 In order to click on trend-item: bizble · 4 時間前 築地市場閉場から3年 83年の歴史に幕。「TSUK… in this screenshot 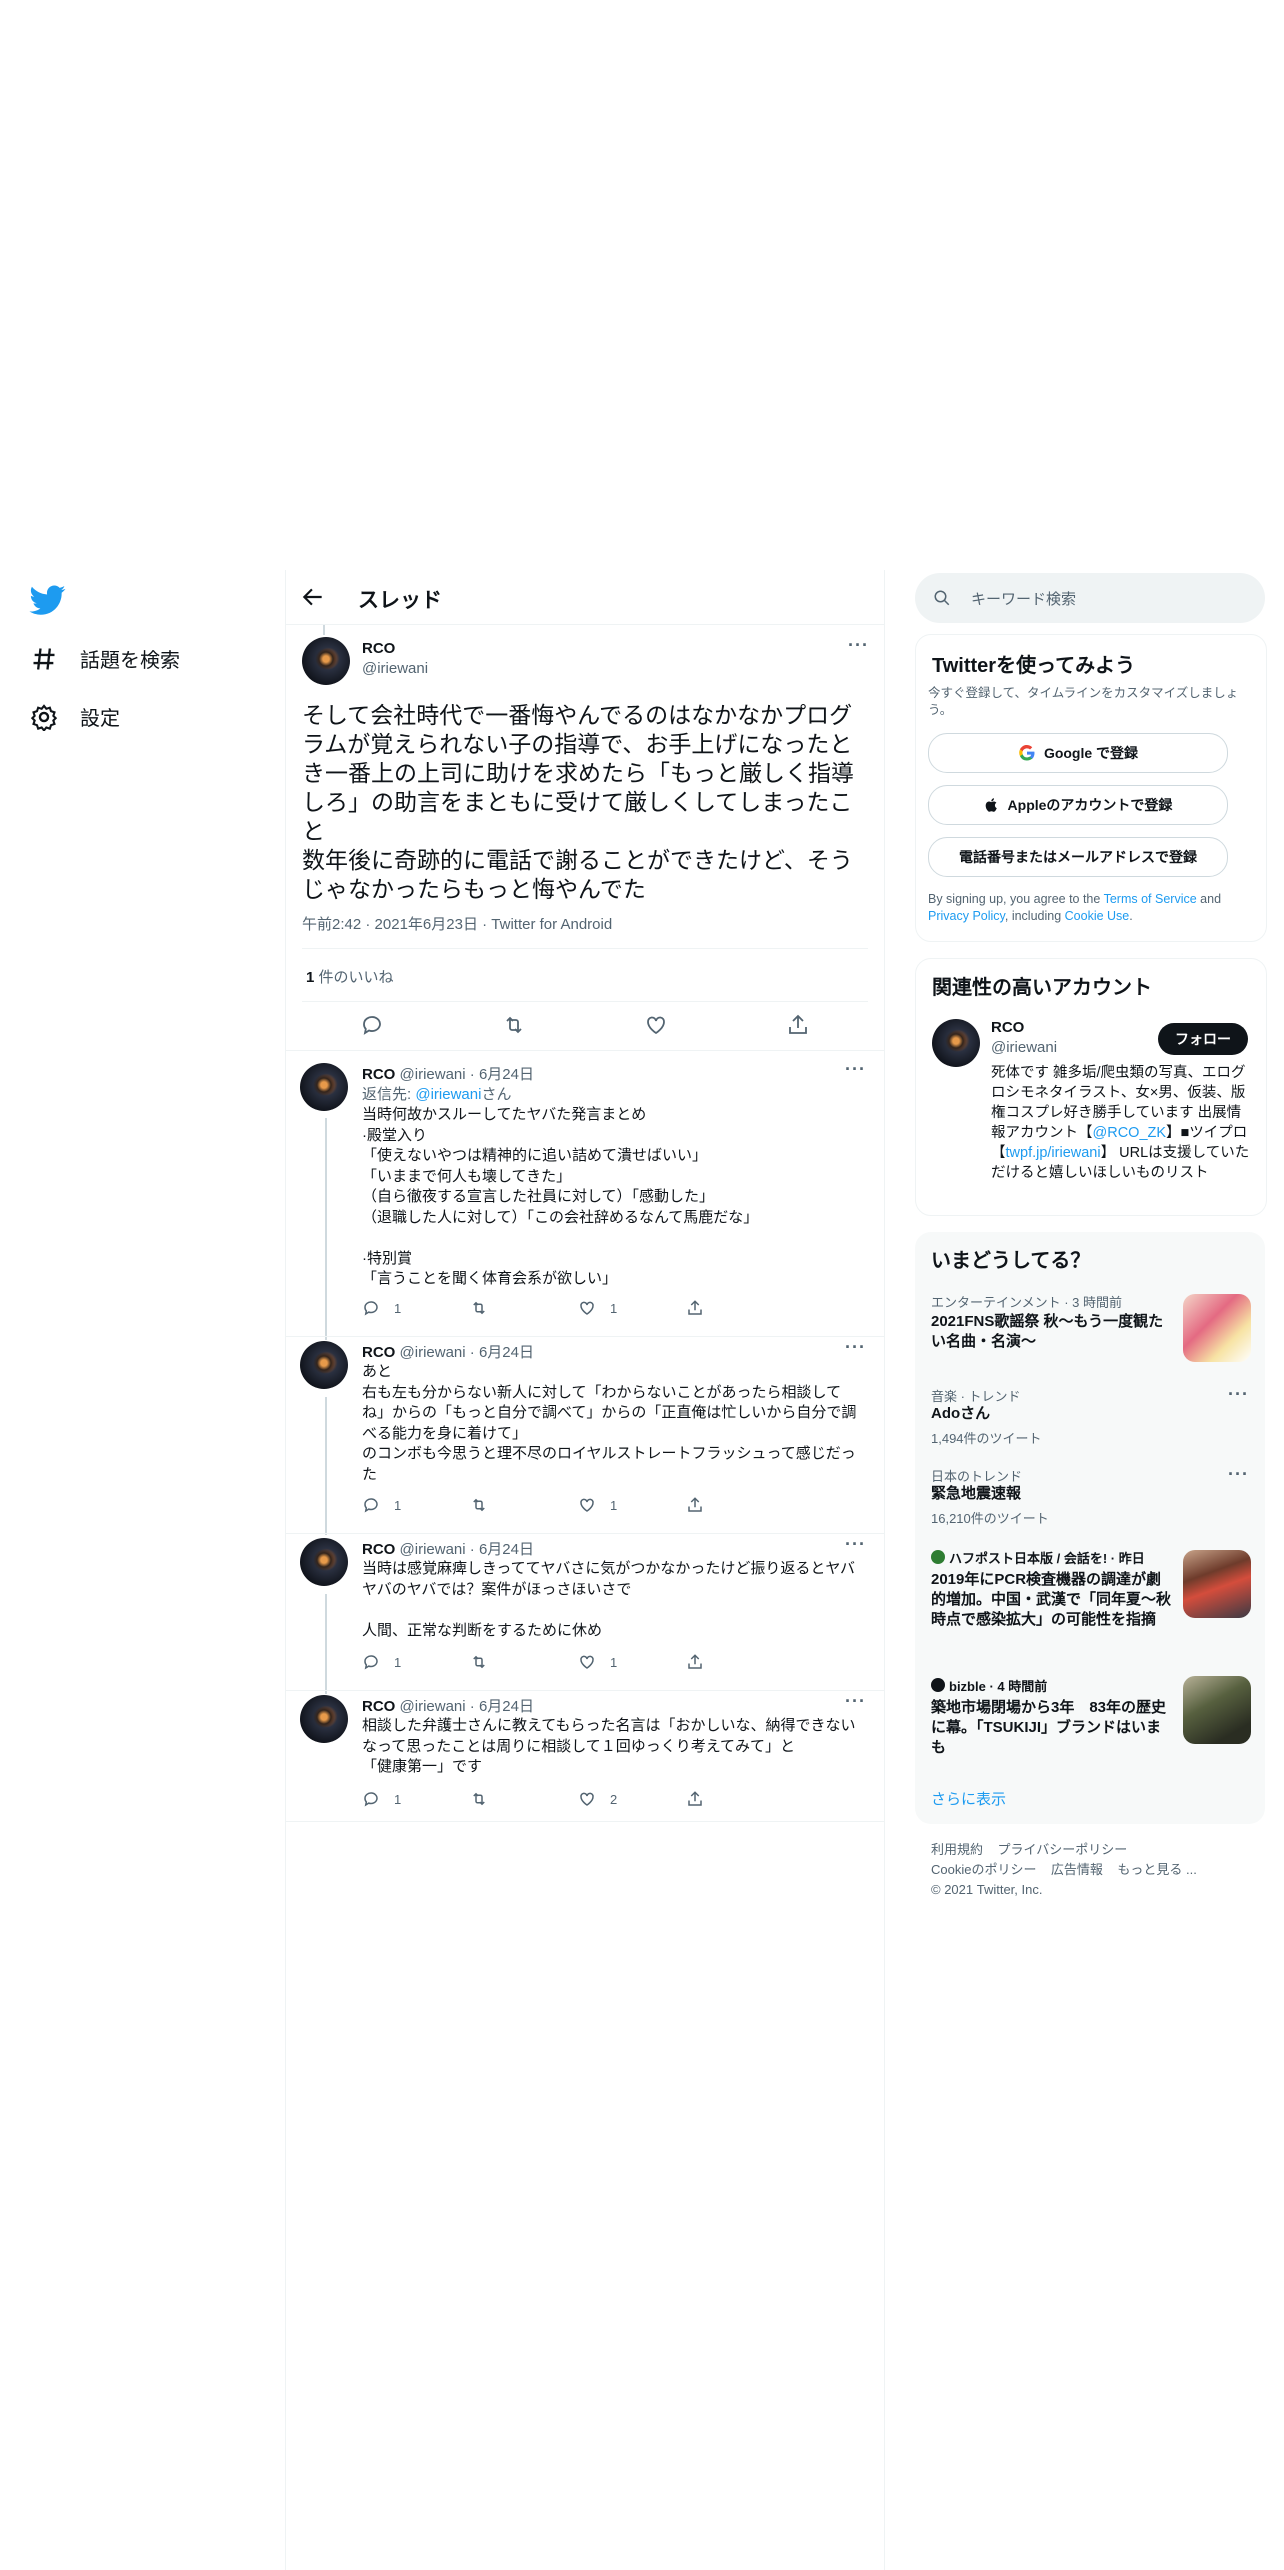, I will do `click(1090, 1721)`.